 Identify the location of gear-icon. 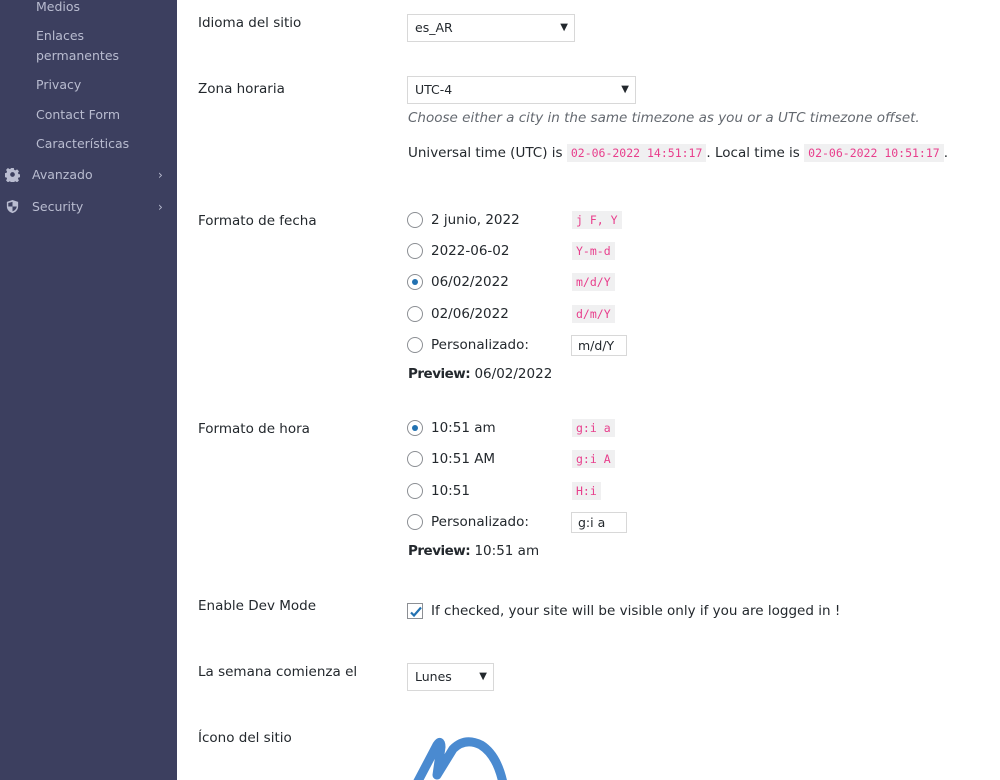
(12, 175).